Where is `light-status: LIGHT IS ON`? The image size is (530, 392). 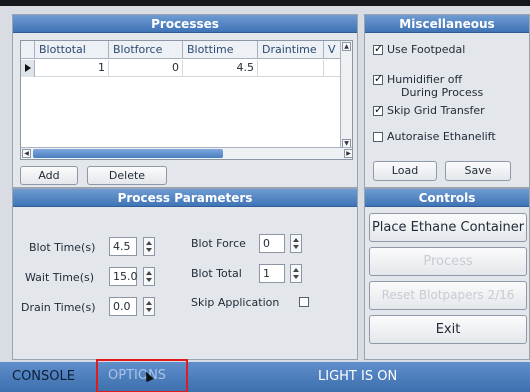 light-status: LIGHT IS ON is located at coordinates (358, 376).